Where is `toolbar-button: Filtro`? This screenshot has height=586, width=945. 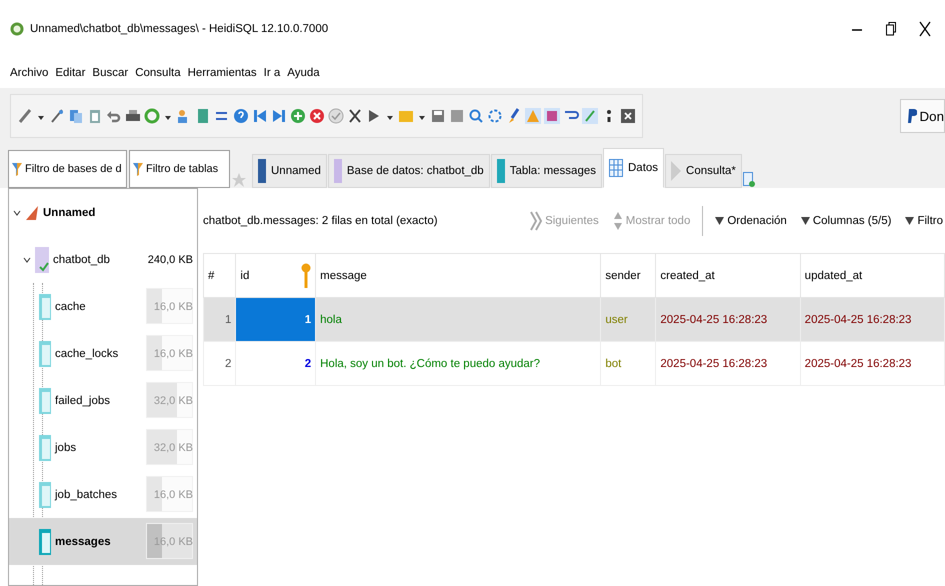 toolbar-button: Filtro is located at coordinates (924, 221).